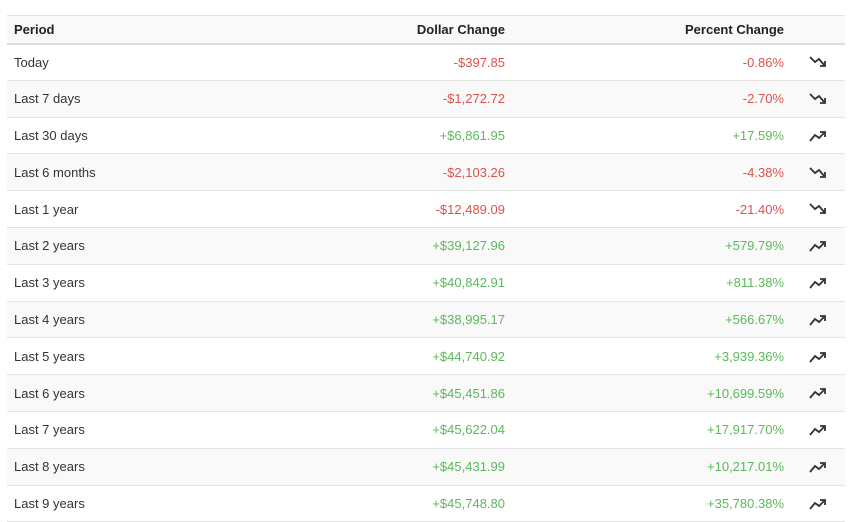 The width and height of the screenshot is (850, 522). I want to click on dollar-change-cell: +$6,861.95, so click(472, 135).